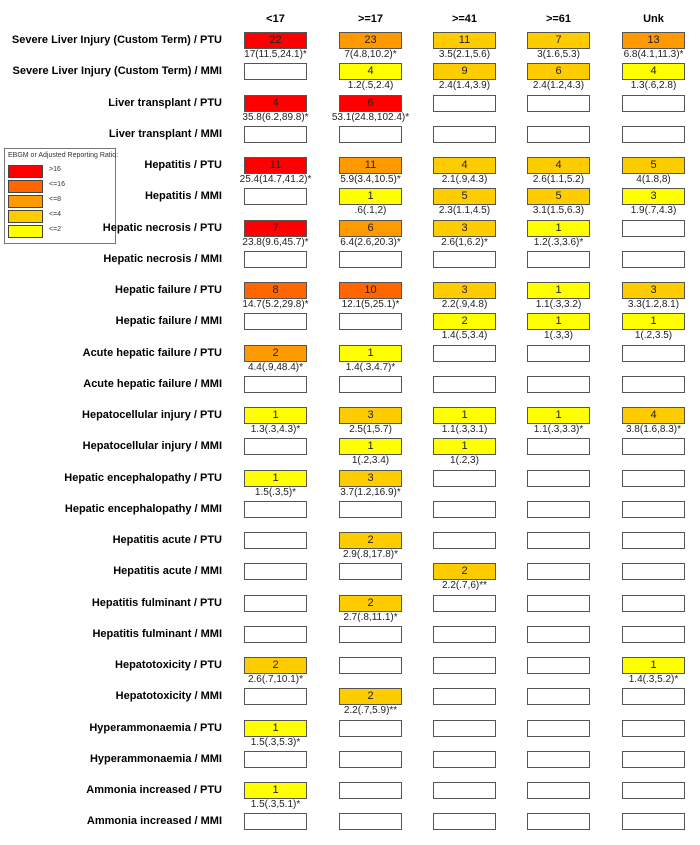 The height and width of the screenshot is (845, 700). What do you see at coordinates (152, 353) in the screenshot?
I see `row-label: Acute hepatic failure / PTU` at bounding box center [152, 353].